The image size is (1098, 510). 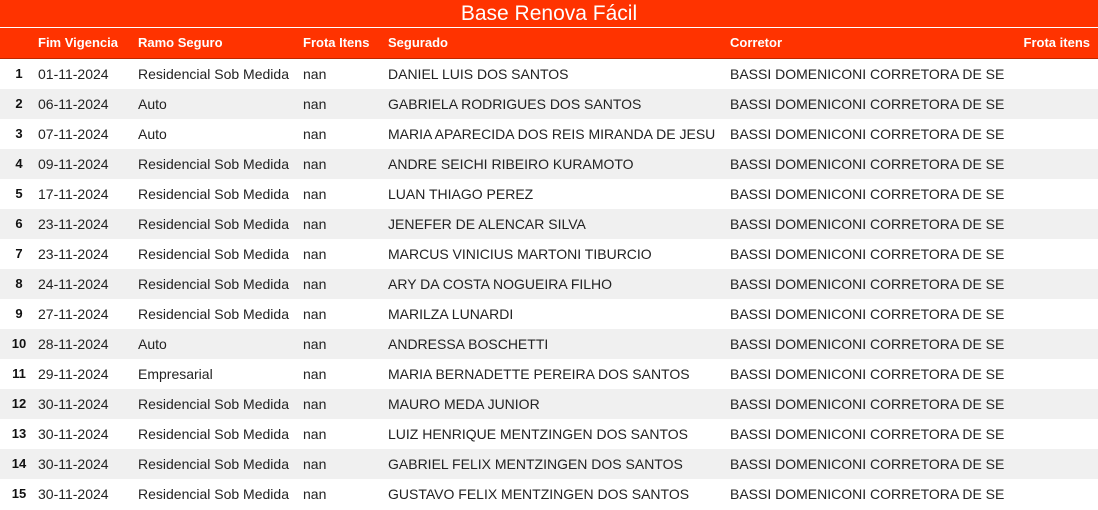 What do you see at coordinates (538, 434) in the screenshot?
I see `cell-segurado: LUIZ HENRIQUE MENTZINGEN DOS SANTOS` at bounding box center [538, 434].